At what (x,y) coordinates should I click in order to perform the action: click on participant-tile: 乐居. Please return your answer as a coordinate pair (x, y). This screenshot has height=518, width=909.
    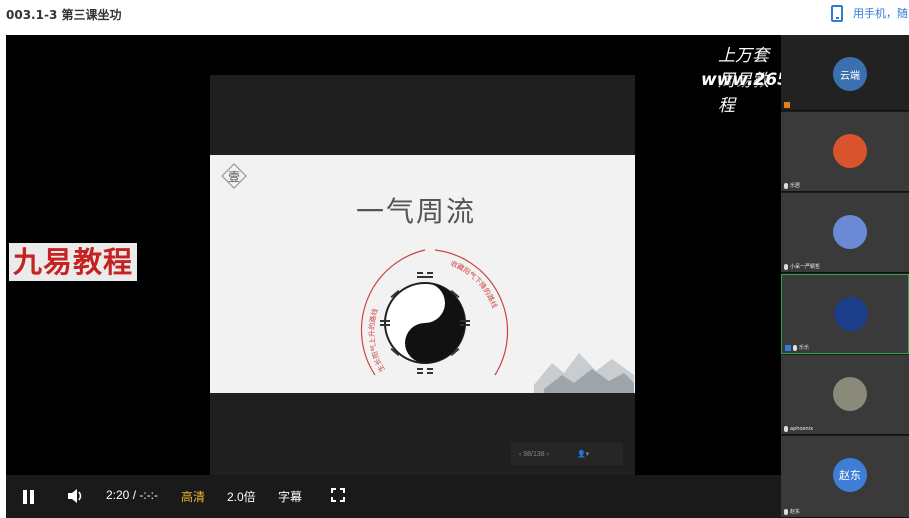
    Looking at the image, I should click on (845, 152).